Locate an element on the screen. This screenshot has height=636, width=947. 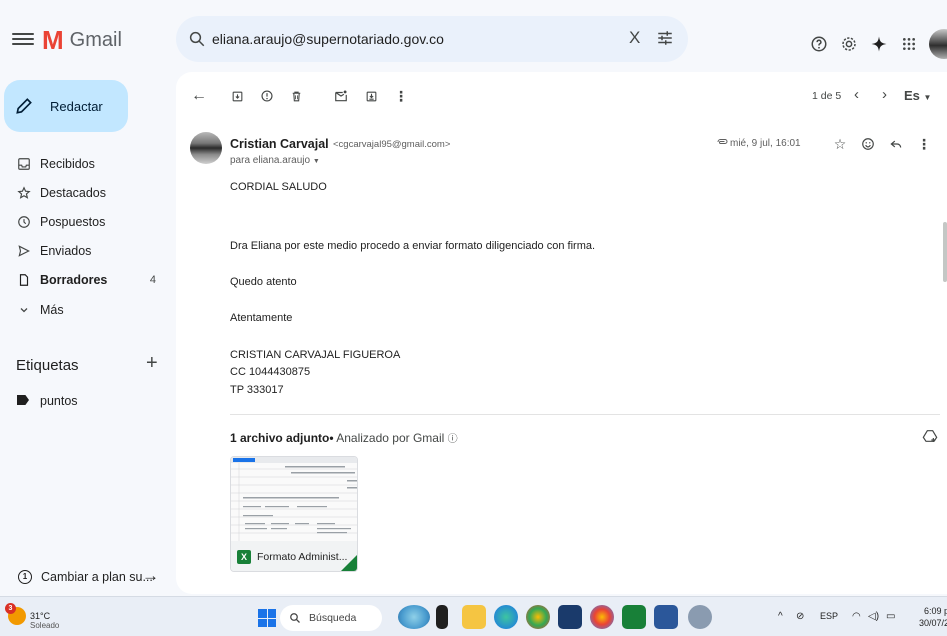
sidebar-item-inbox: Recibidos is located at coordinates (84, 164).